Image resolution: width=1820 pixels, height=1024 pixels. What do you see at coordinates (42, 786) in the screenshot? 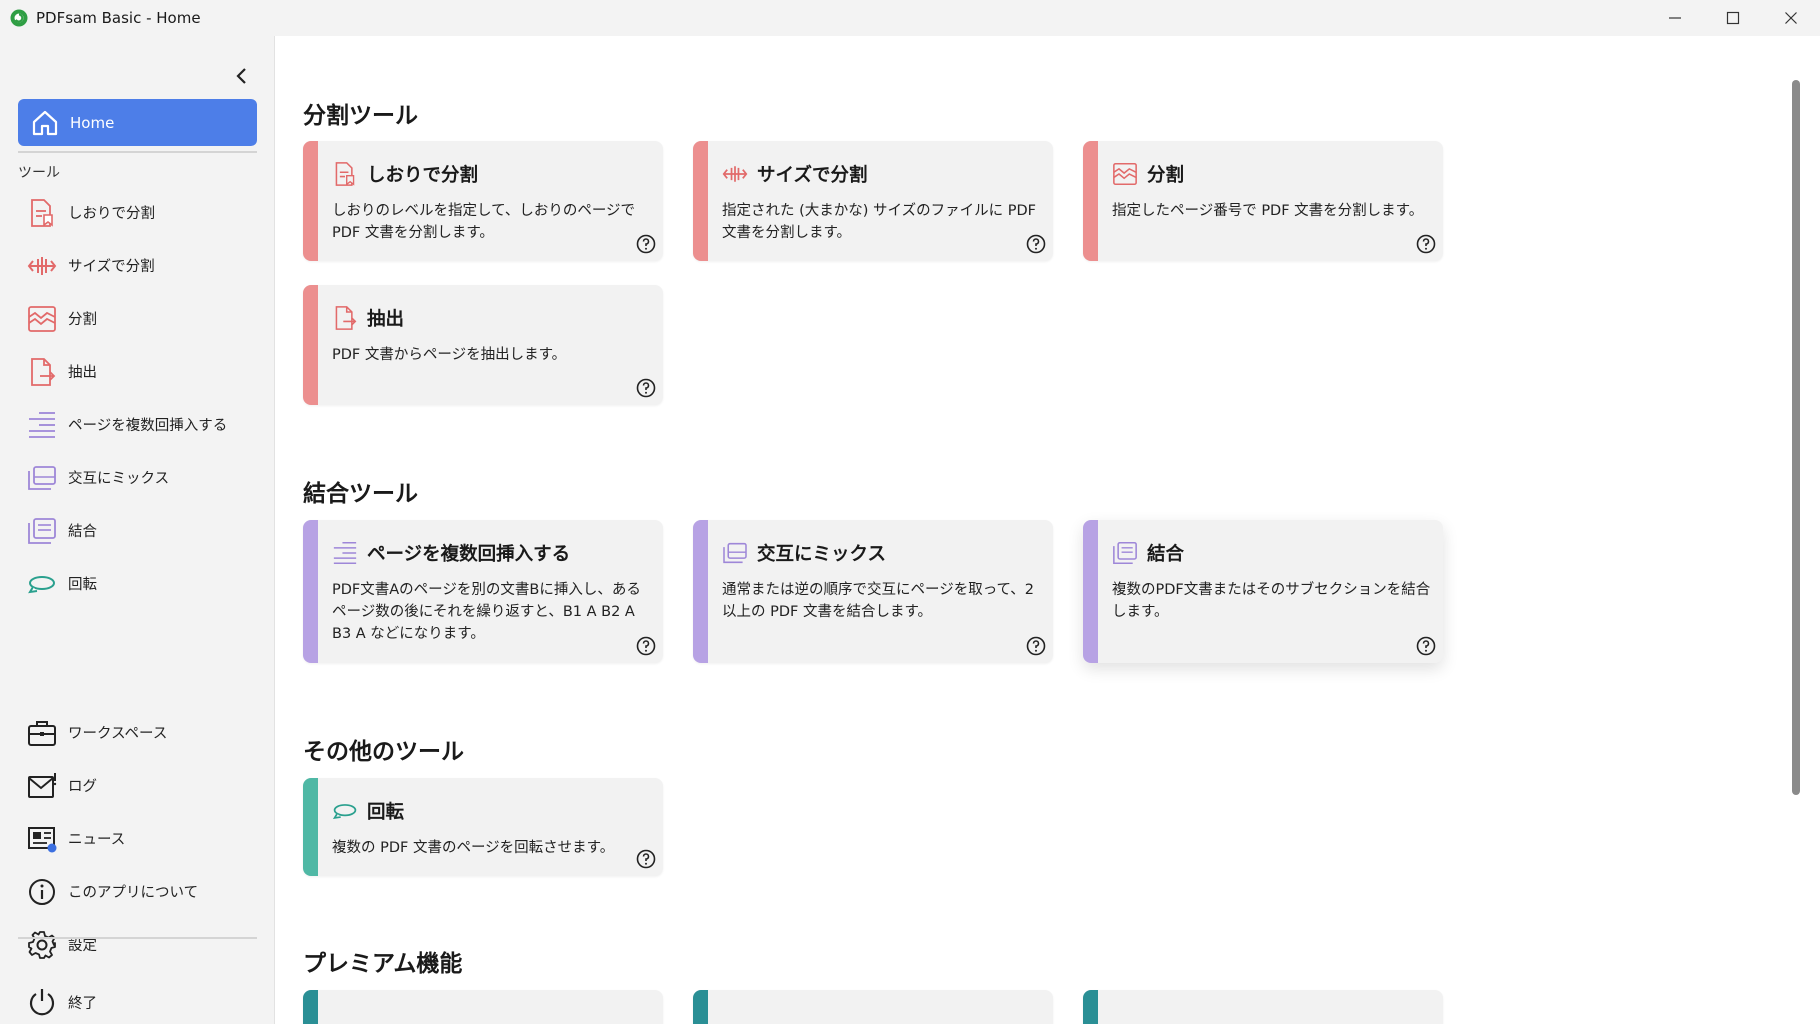
I see `mail-alert-icon` at bounding box center [42, 786].